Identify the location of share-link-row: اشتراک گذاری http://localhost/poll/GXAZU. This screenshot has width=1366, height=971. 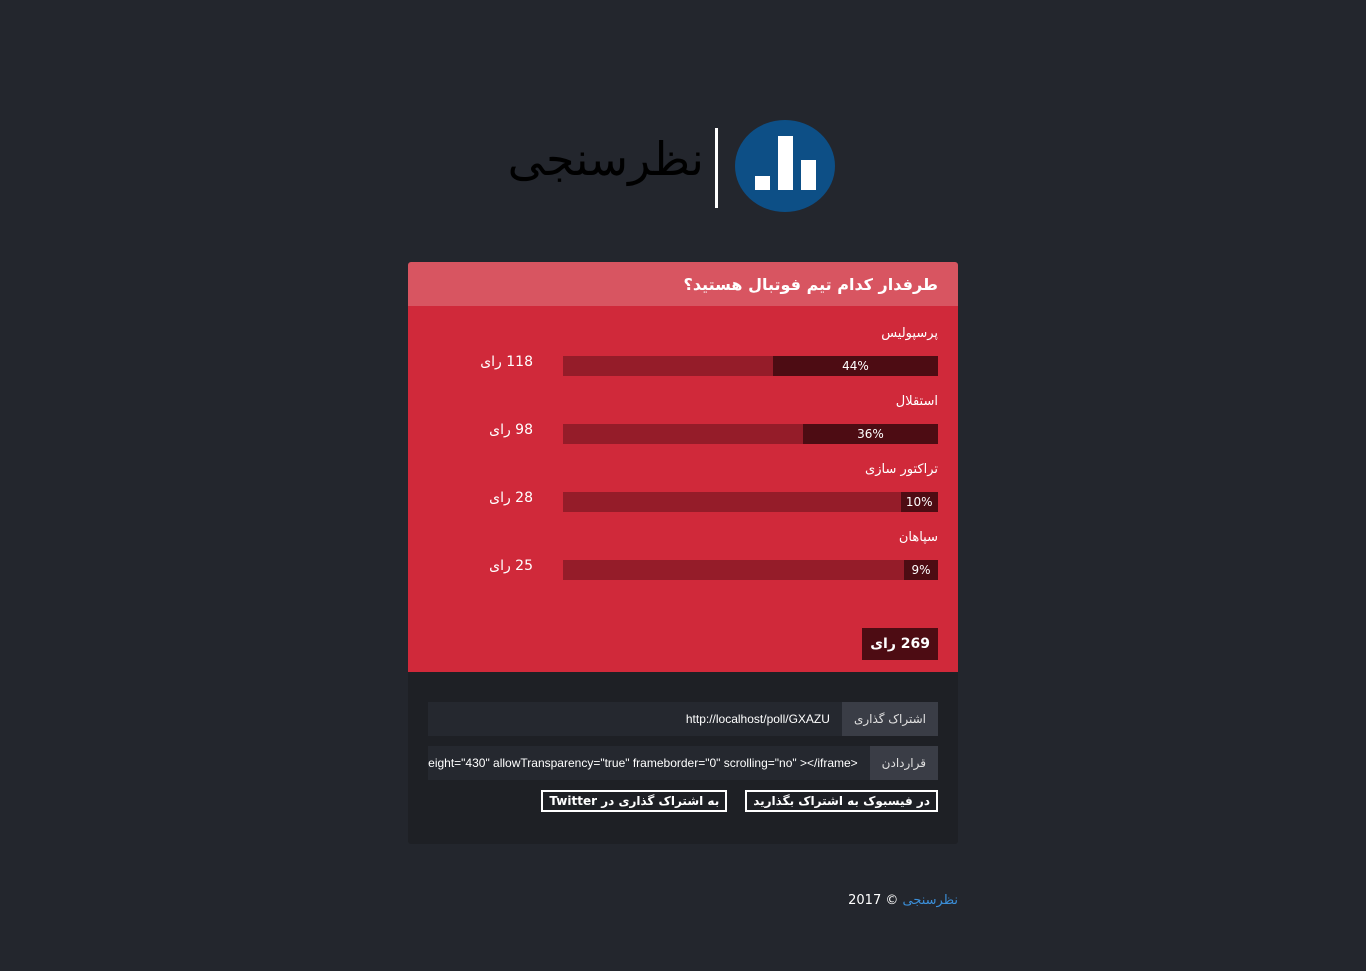
(683, 719).